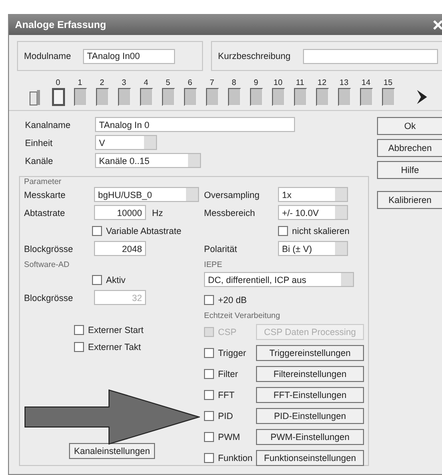 This screenshot has height=475, width=442. What do you see at coordinates (310, 395) in the screenshot?
I see `settings-button: FFT-Einstellungen` at bounding box center [310, 395].